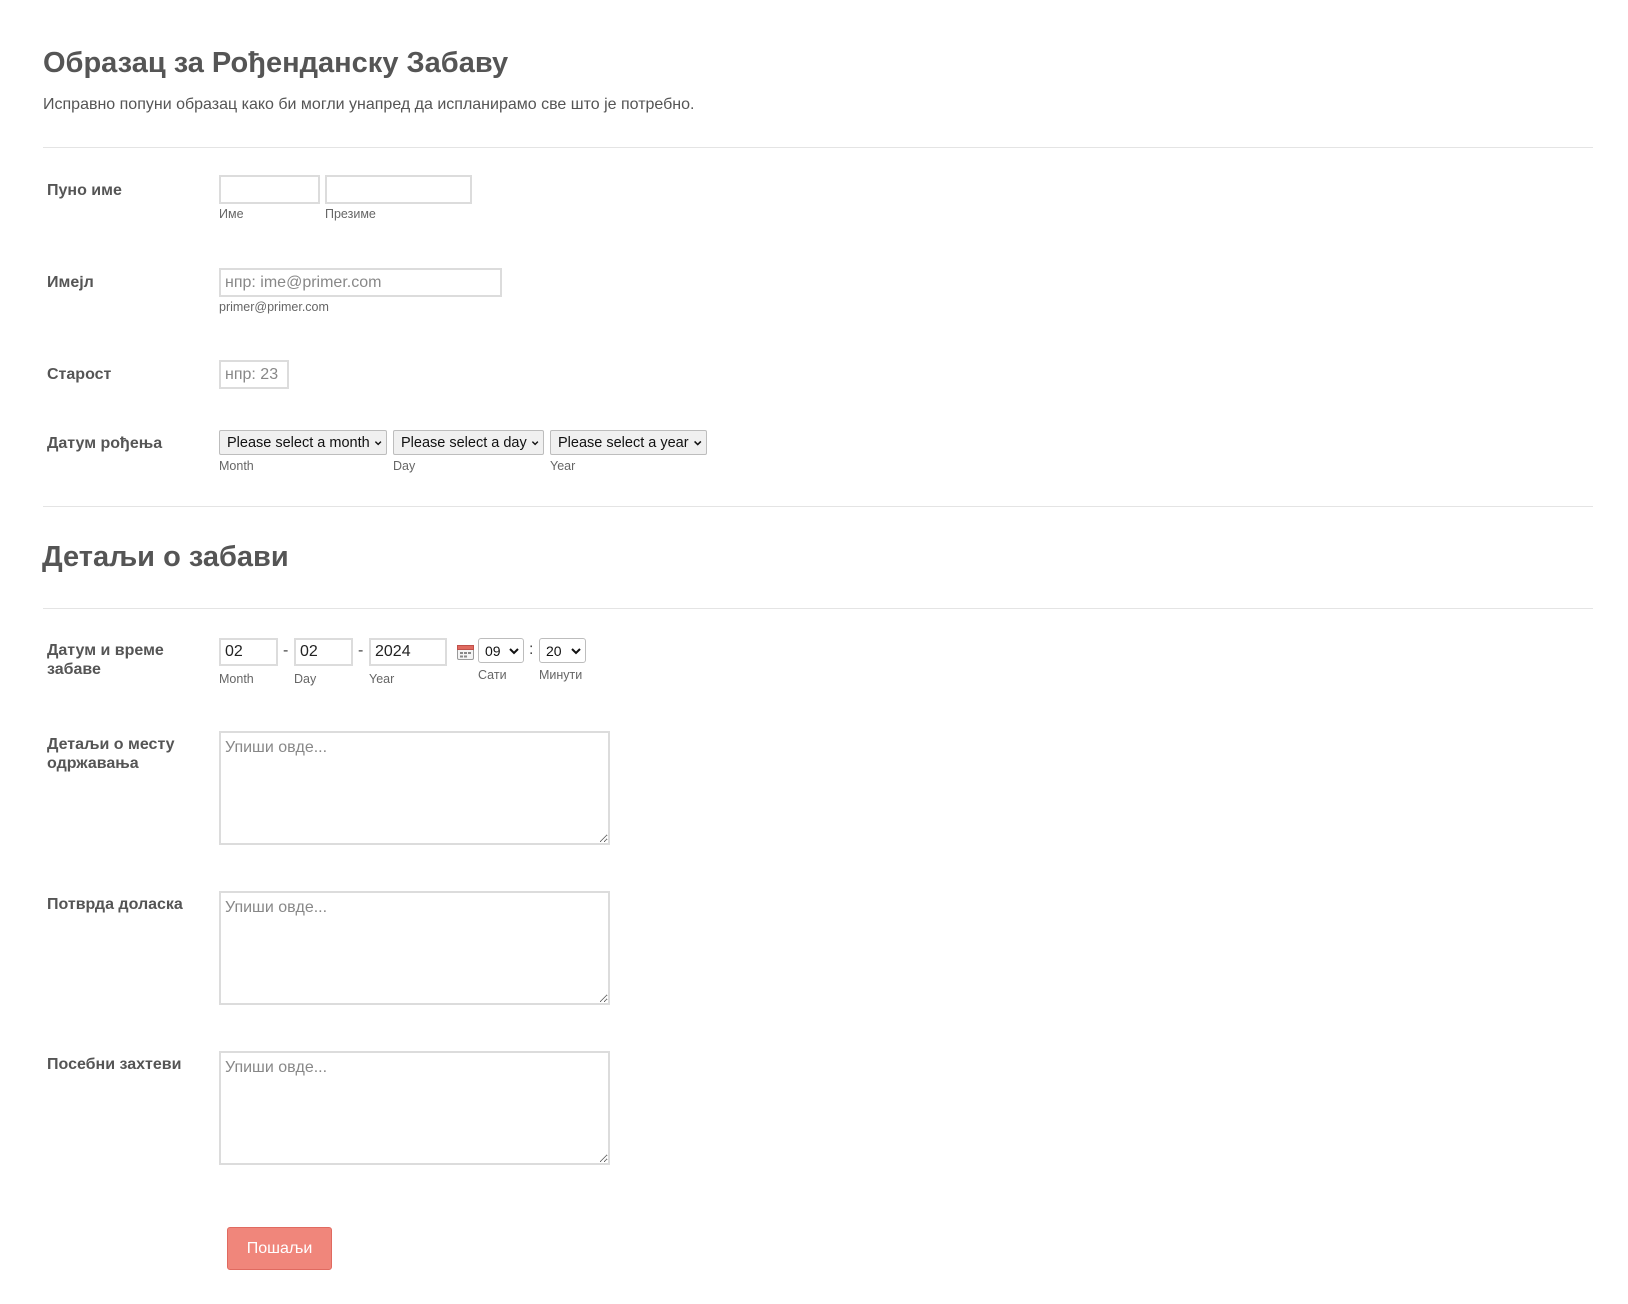 This screenshot has height=1304, width=1628. Describe the element at coordinates (276, 63) in the screenshot. I see `form-title: Образац за Рођенданску Забаву` at that location.